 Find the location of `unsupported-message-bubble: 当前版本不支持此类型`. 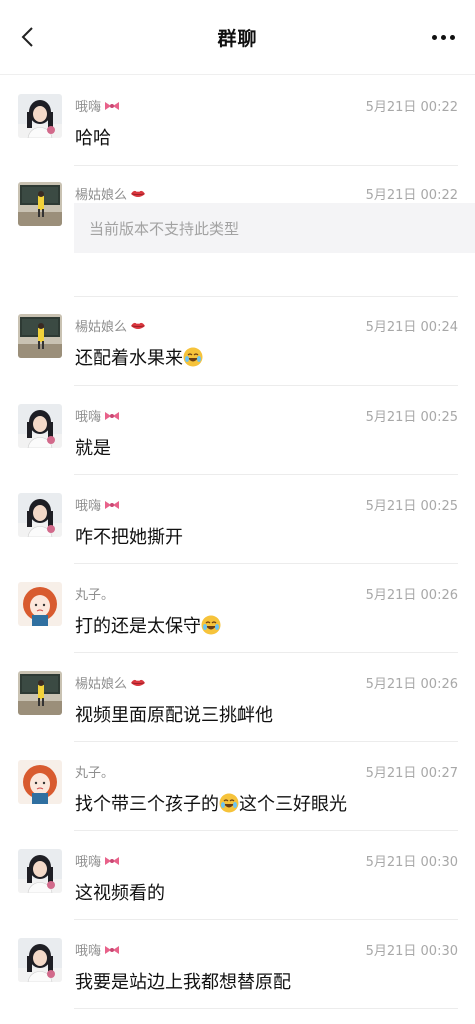

unsupported-message-bubble: 当前版本不支持此类型 is located at coordinates (274, 228).